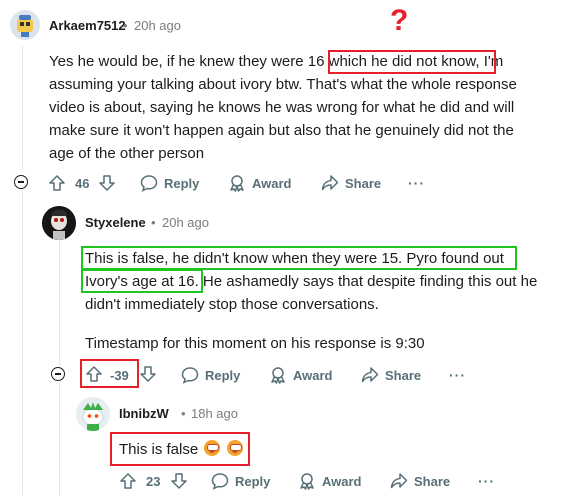 The image size is (578, 495). Describe the element at coordinates (87, 25) in the screenshot. I see `comment-author: Arkaem7512` at that location.